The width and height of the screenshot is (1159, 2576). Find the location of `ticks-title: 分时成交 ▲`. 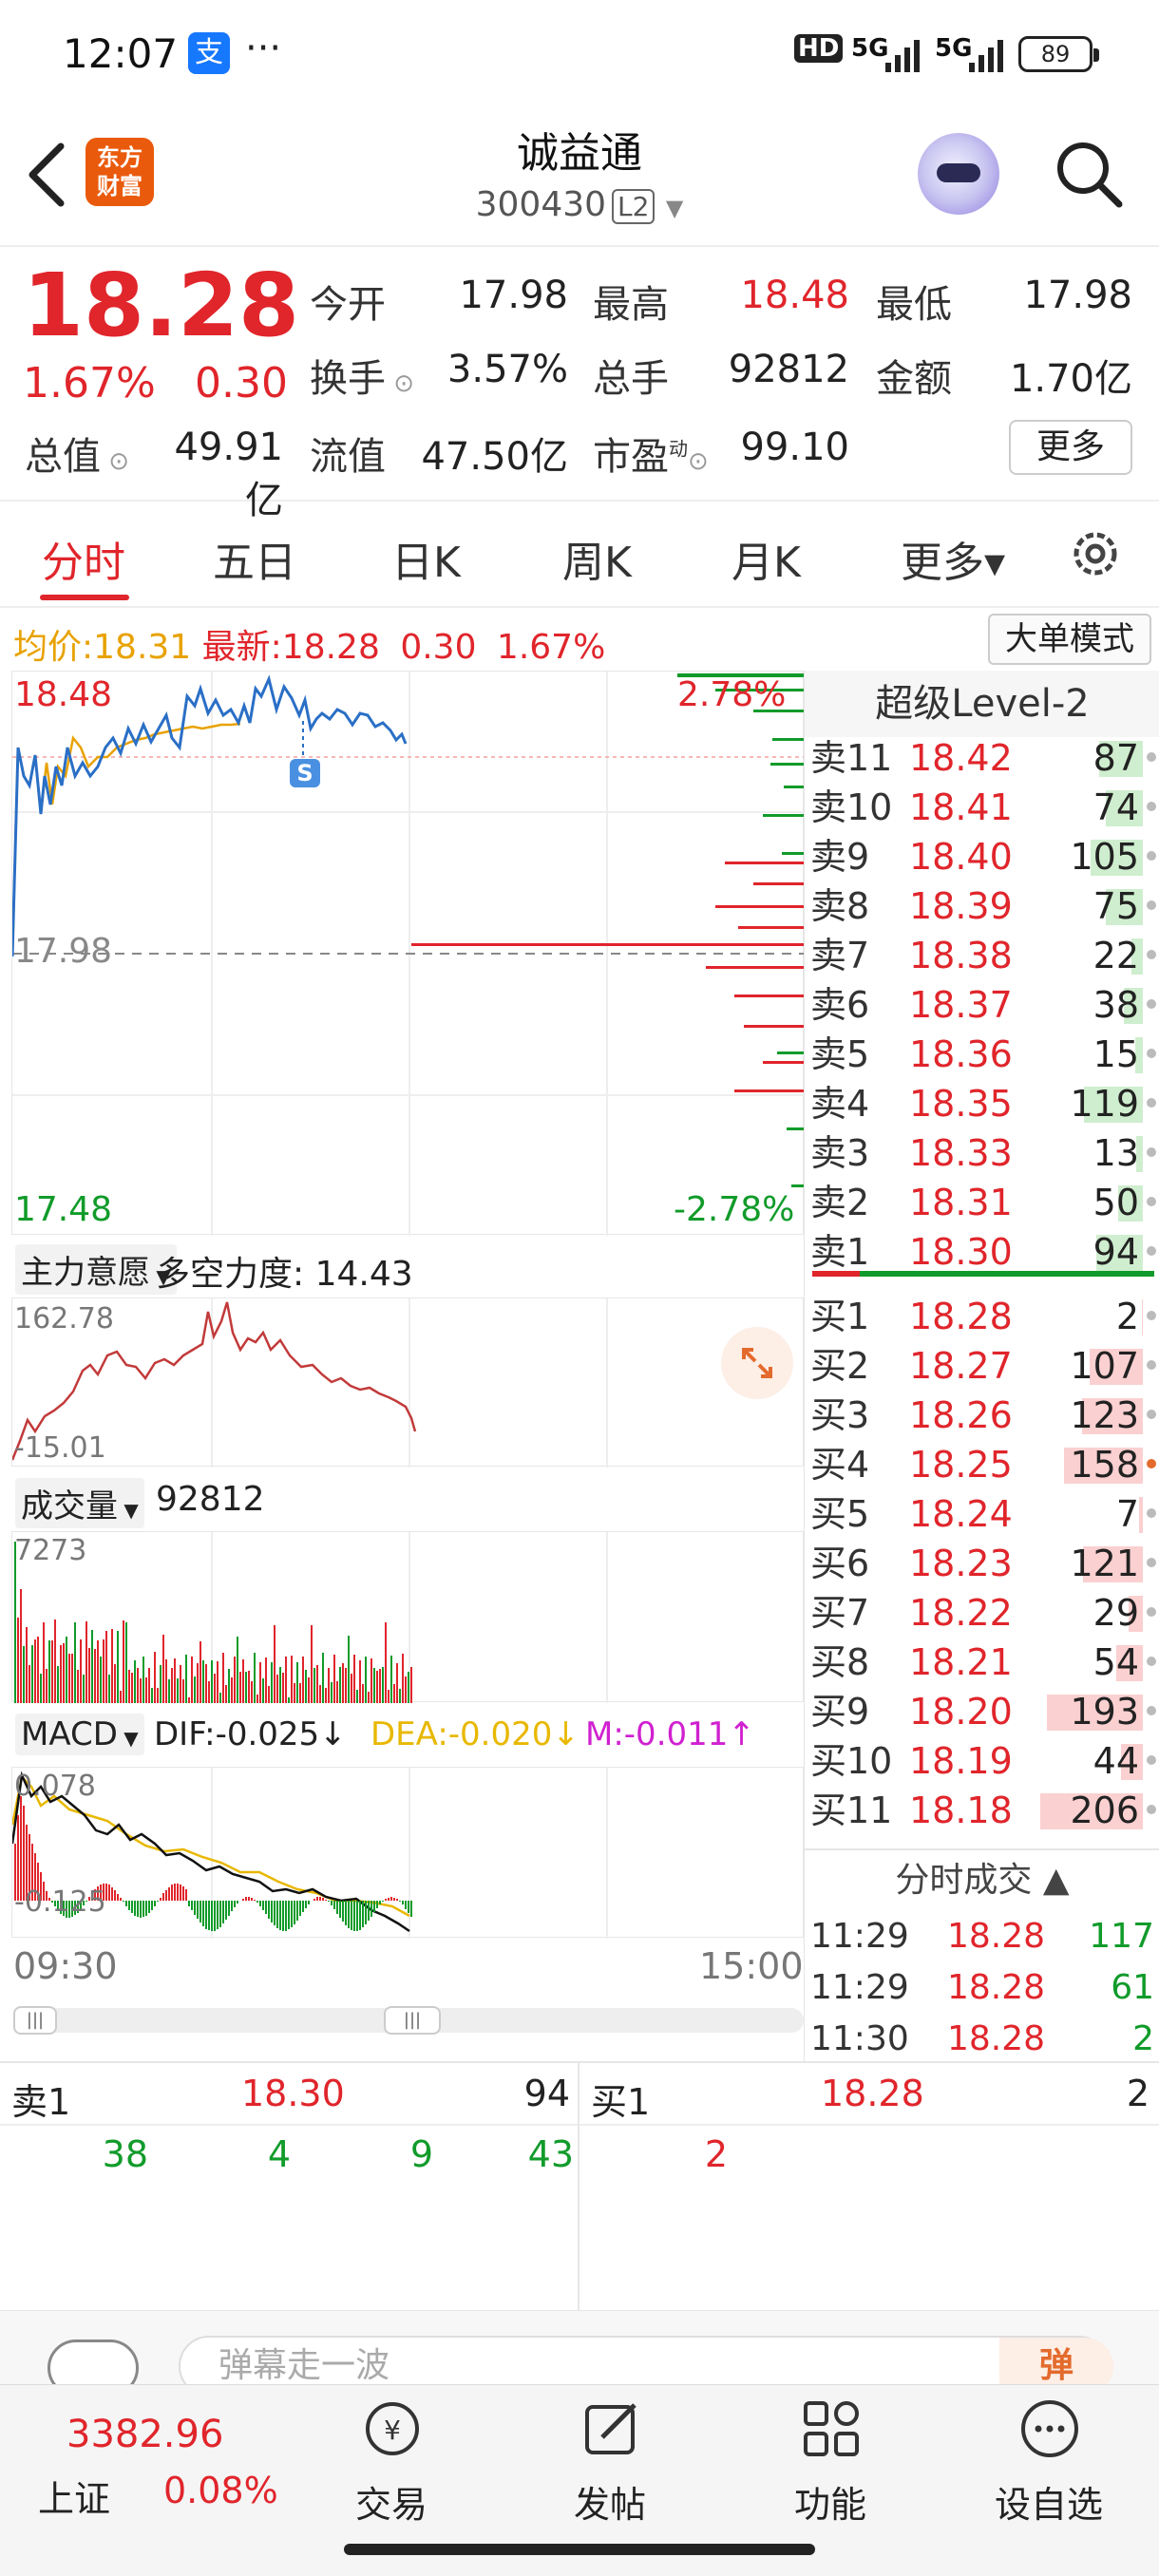

ticks-title: 分时成交 ▲ is located at coordinates (982, 1880).